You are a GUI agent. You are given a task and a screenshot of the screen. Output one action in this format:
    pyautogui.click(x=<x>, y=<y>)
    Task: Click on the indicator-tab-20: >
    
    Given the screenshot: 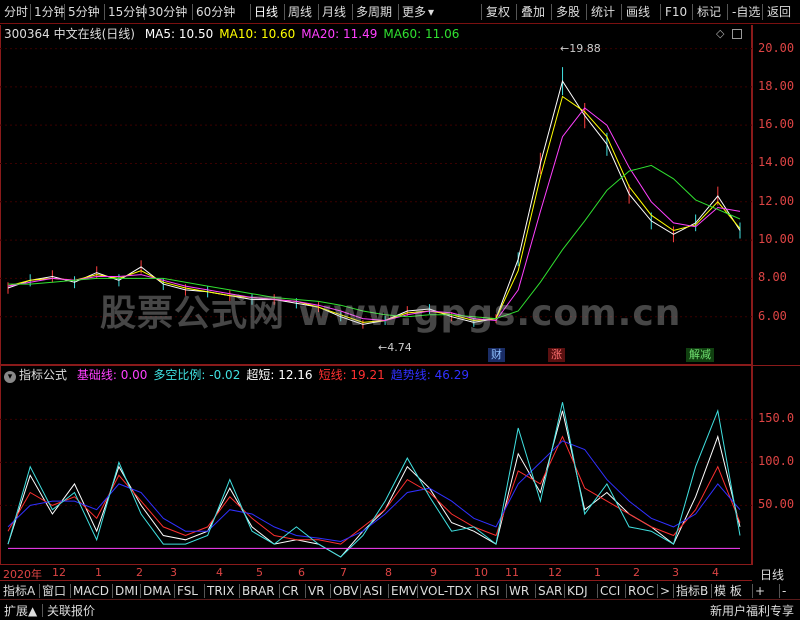 What is the action you would take?
    pyautogui.click(x=665, y=591)
    